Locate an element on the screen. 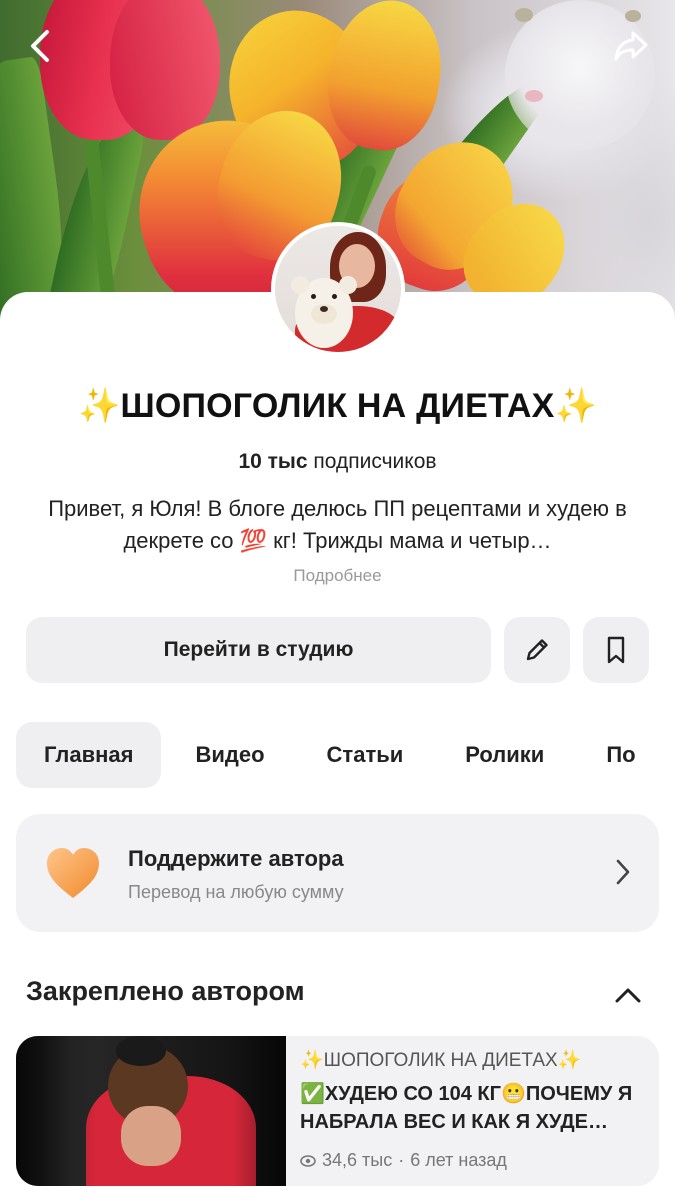 Image resolution: width=675 pixels, height=1200 pixels. pinned-video-meta: 34,6 тыс · 6 лет назад is located at coordinates (403, 1160).